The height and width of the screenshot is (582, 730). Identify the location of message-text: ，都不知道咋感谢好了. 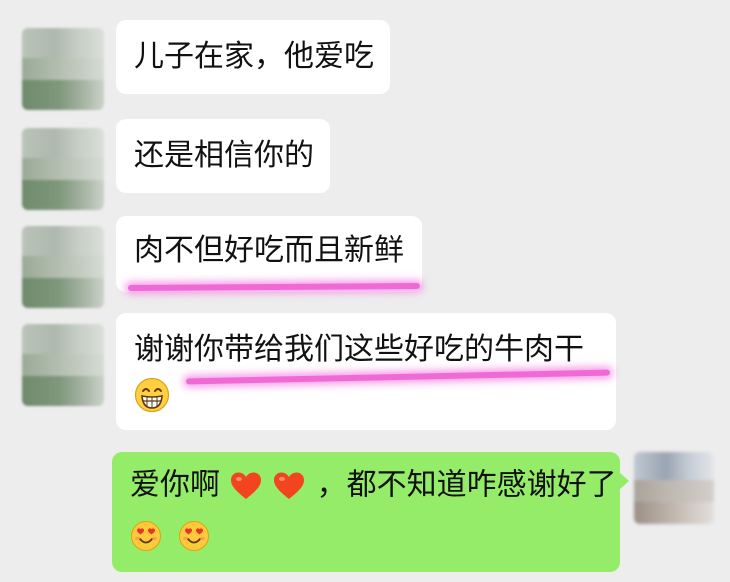
(466, 485).